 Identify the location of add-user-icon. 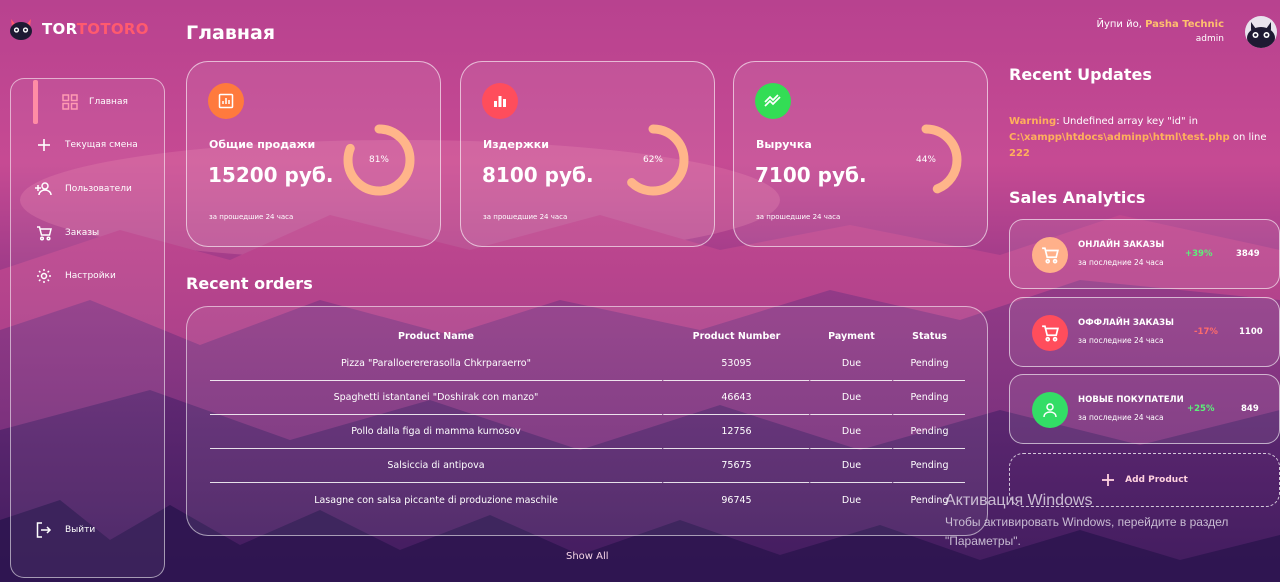
(44, 189).